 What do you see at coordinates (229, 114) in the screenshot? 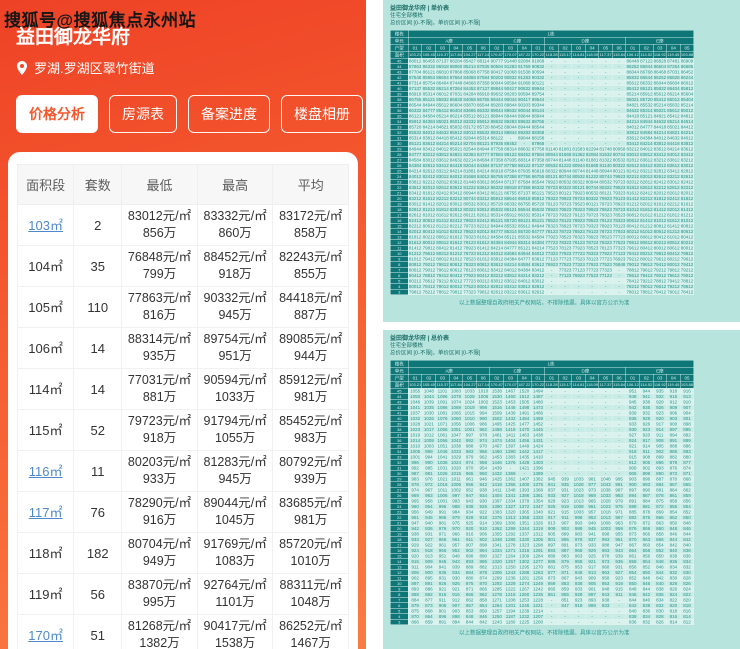
I see `record-progress-button: 备案进度` at bounding box center [229, 114].